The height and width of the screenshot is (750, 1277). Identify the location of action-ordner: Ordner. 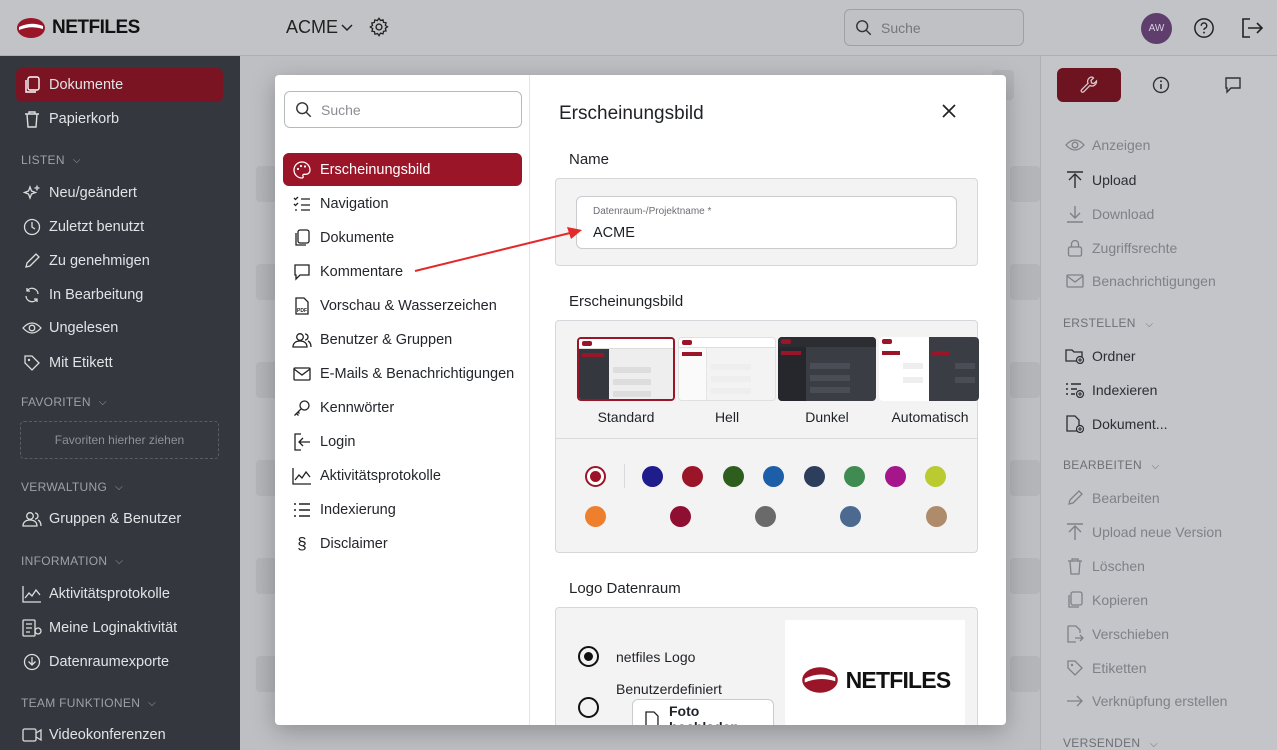
(1100, 355).